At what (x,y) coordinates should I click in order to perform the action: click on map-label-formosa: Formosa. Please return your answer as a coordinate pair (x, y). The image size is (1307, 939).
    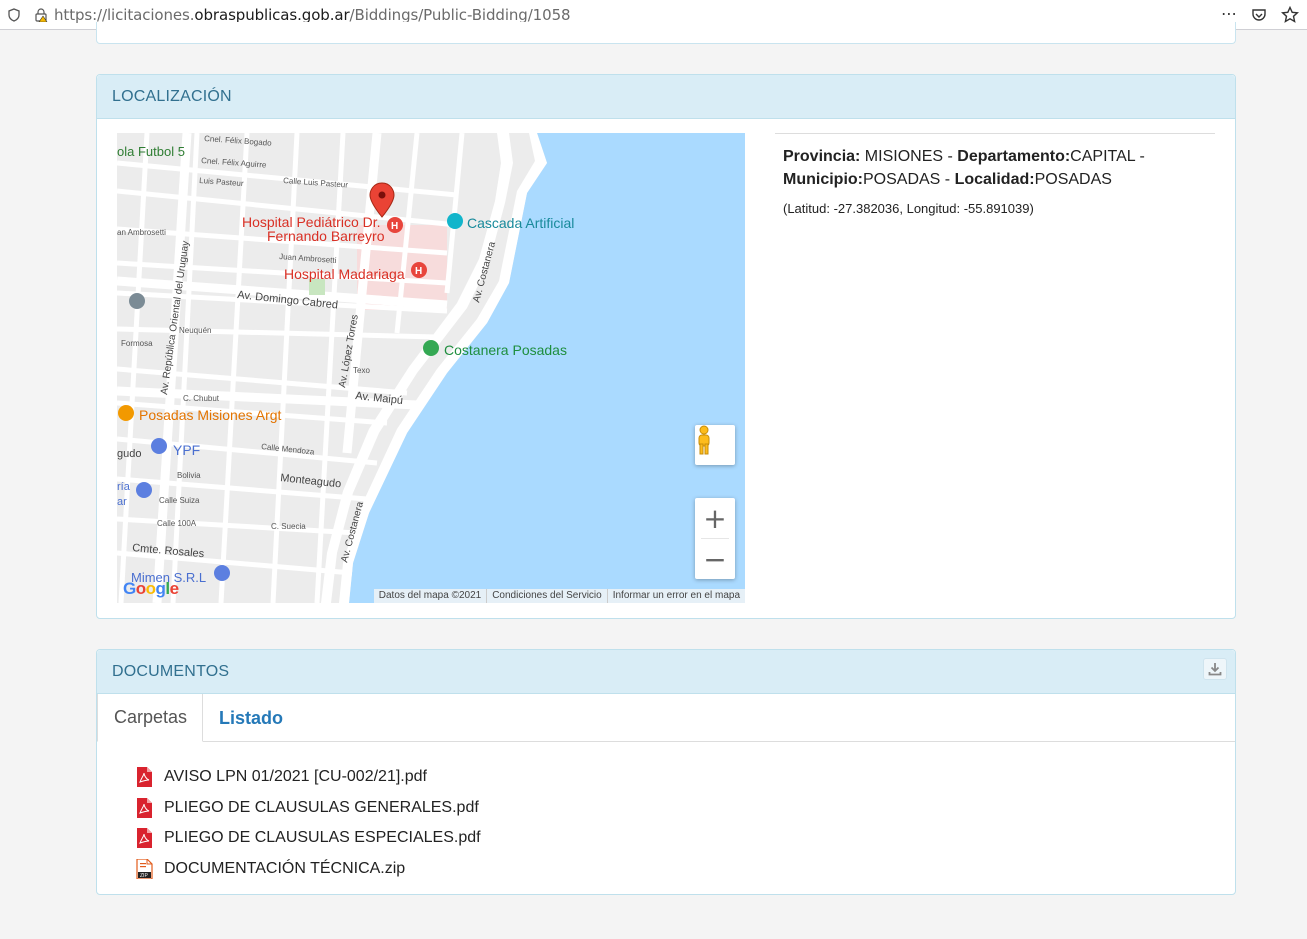
    Looking at the image, I should click on (137, 343).